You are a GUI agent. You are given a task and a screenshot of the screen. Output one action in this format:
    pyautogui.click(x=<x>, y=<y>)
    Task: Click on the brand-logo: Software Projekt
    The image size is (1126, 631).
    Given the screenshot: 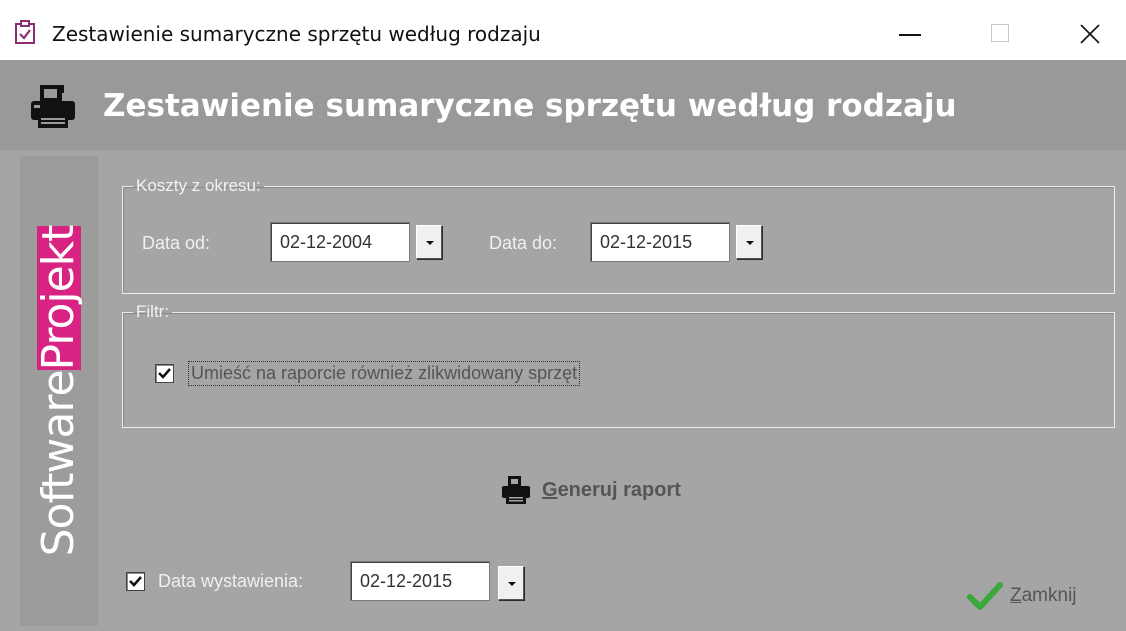 What is the action you would take?
    pyautogui.click(x=59, y=391)
    